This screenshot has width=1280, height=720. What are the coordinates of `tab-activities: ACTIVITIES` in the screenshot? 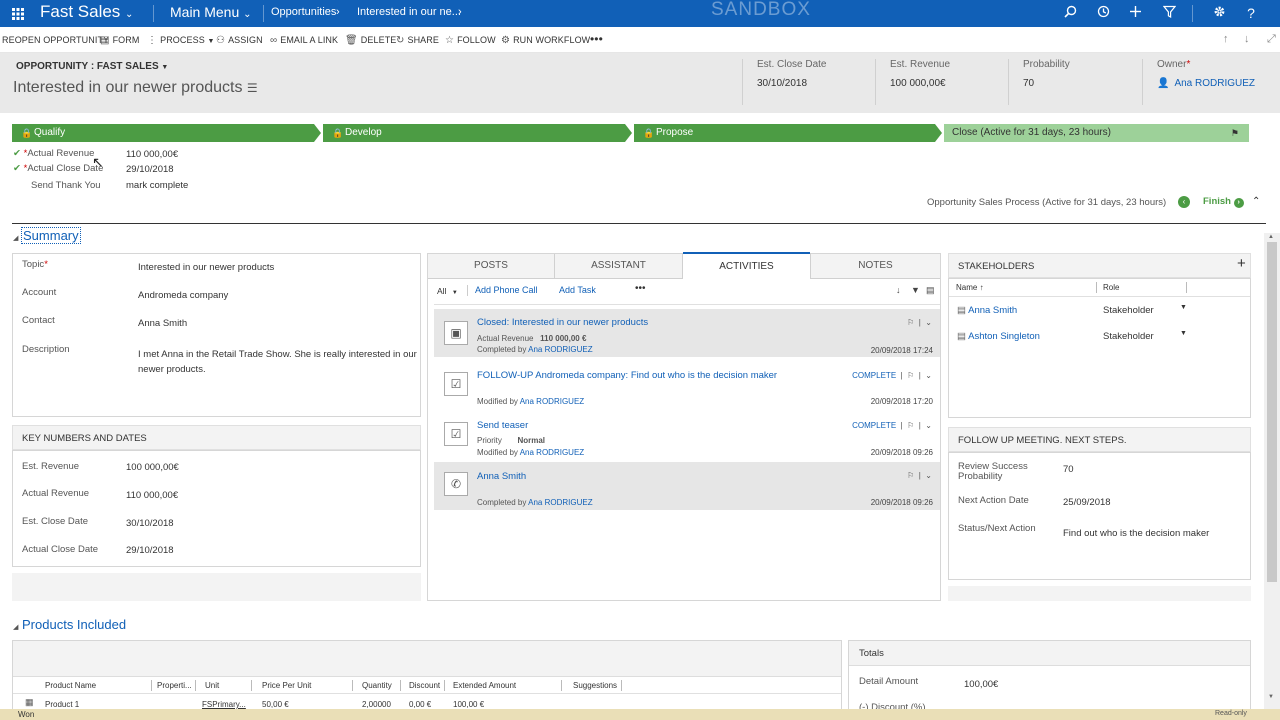 It's located at (746, 266).